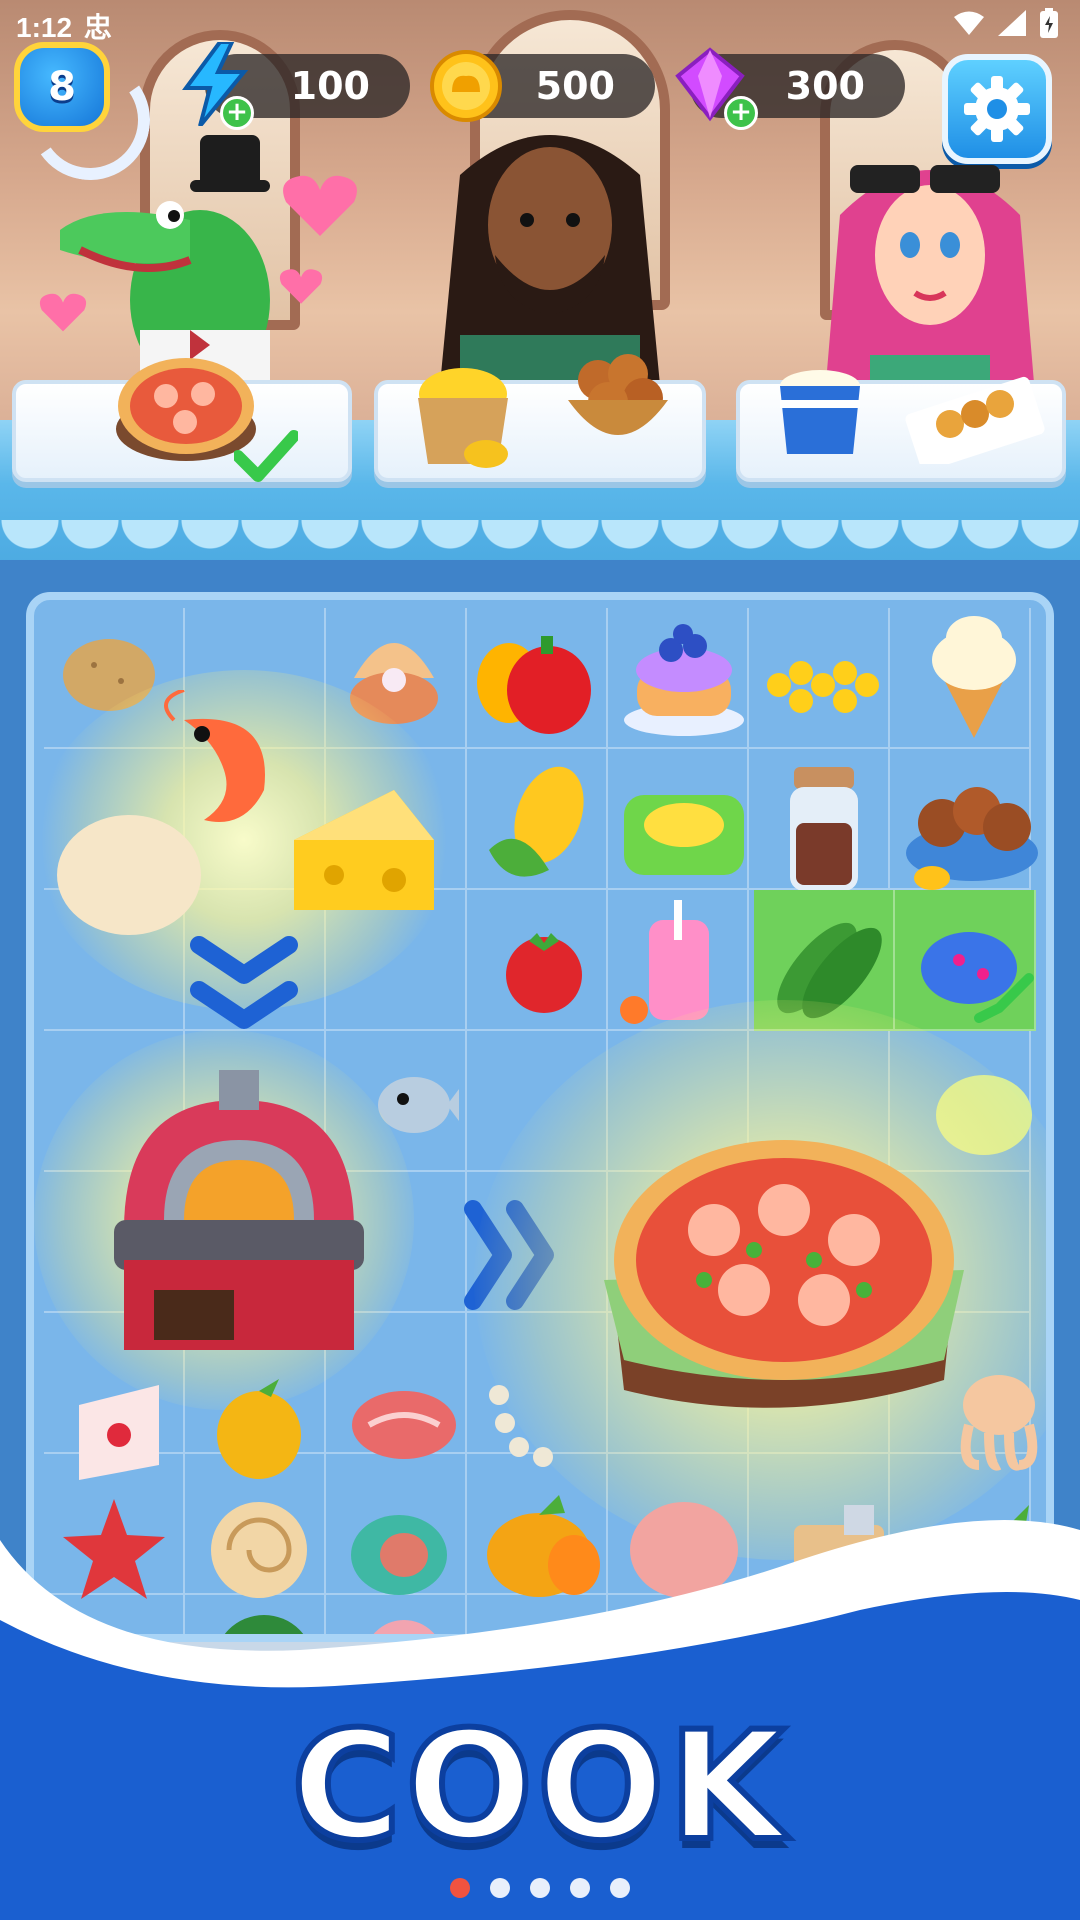 The height and width of the screenshot is (1920, 1080). What do you see at coordinates (901, 426) in the screenshot?
I see `order-card-pink-haired-woman` at bounding box center [901, 426].